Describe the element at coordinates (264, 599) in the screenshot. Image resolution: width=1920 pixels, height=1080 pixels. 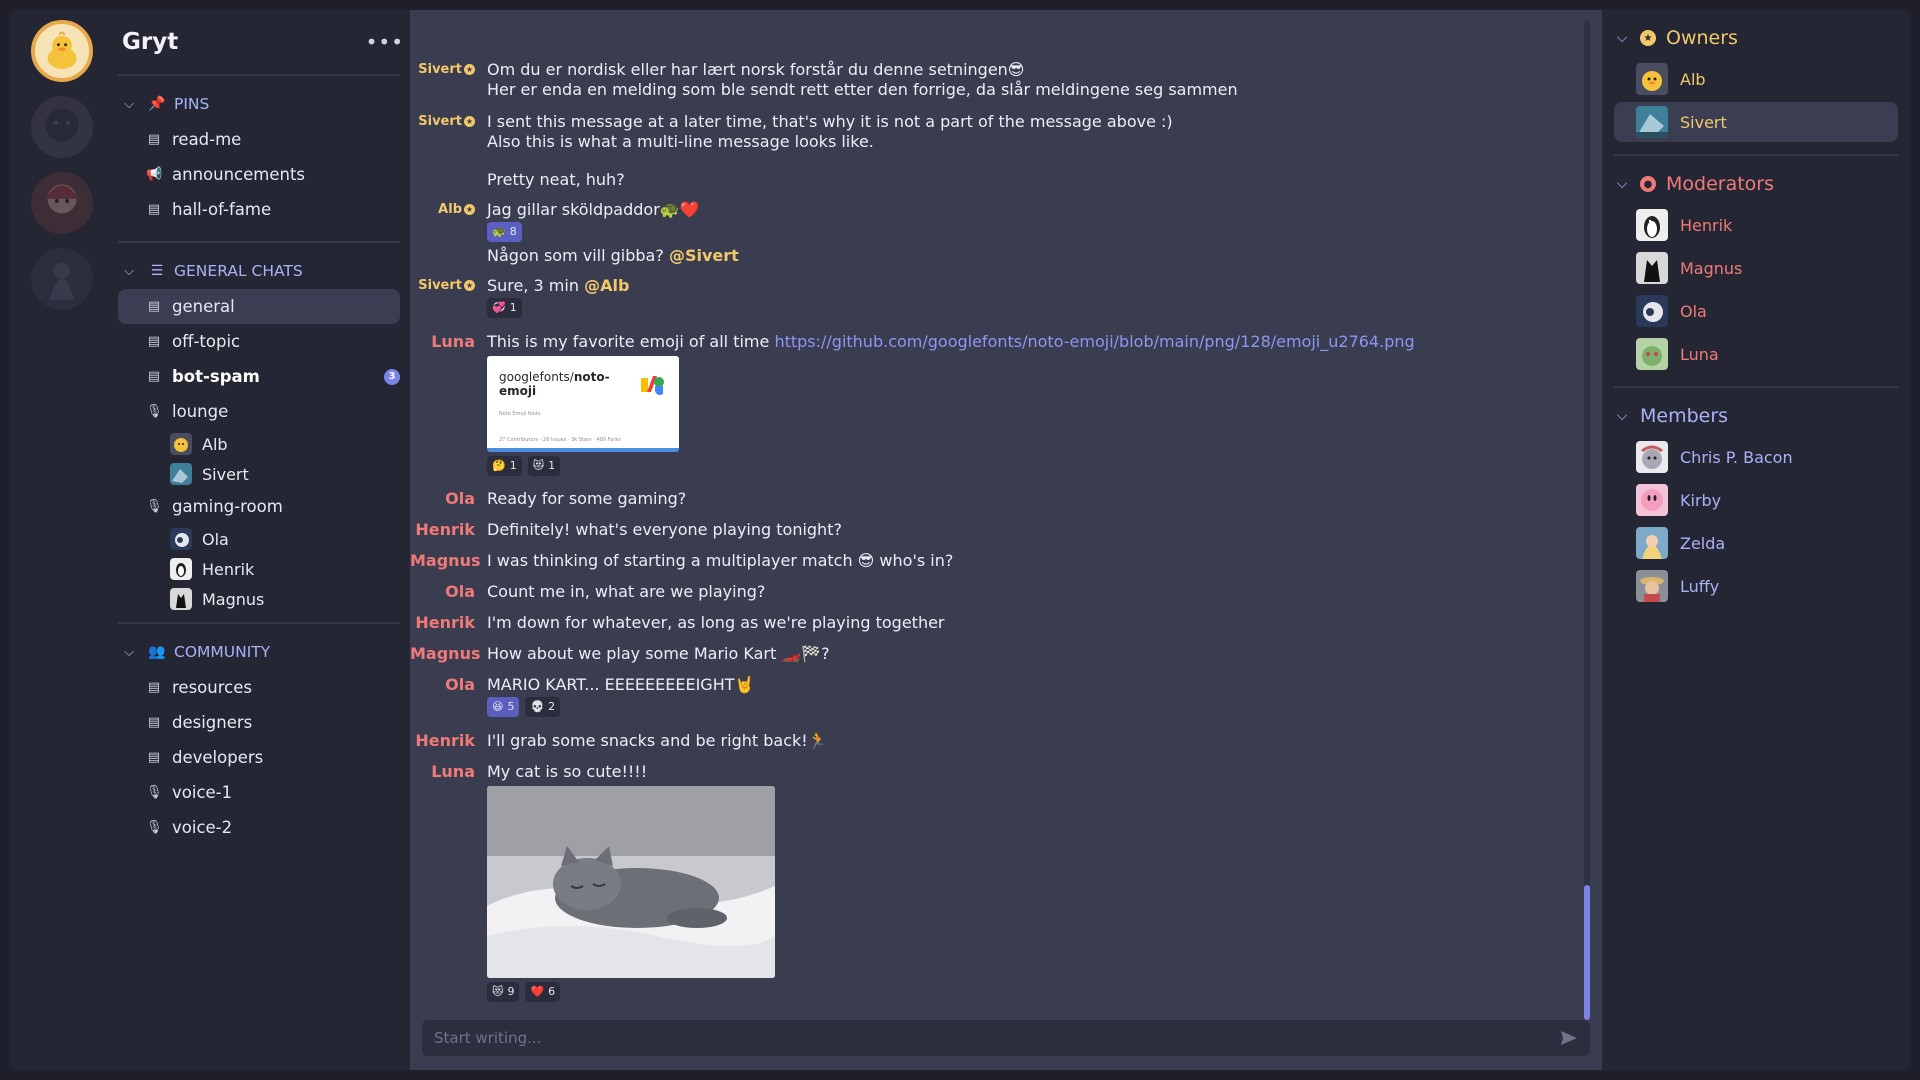
I see `voice-user-magnus: Magnus` at that location.